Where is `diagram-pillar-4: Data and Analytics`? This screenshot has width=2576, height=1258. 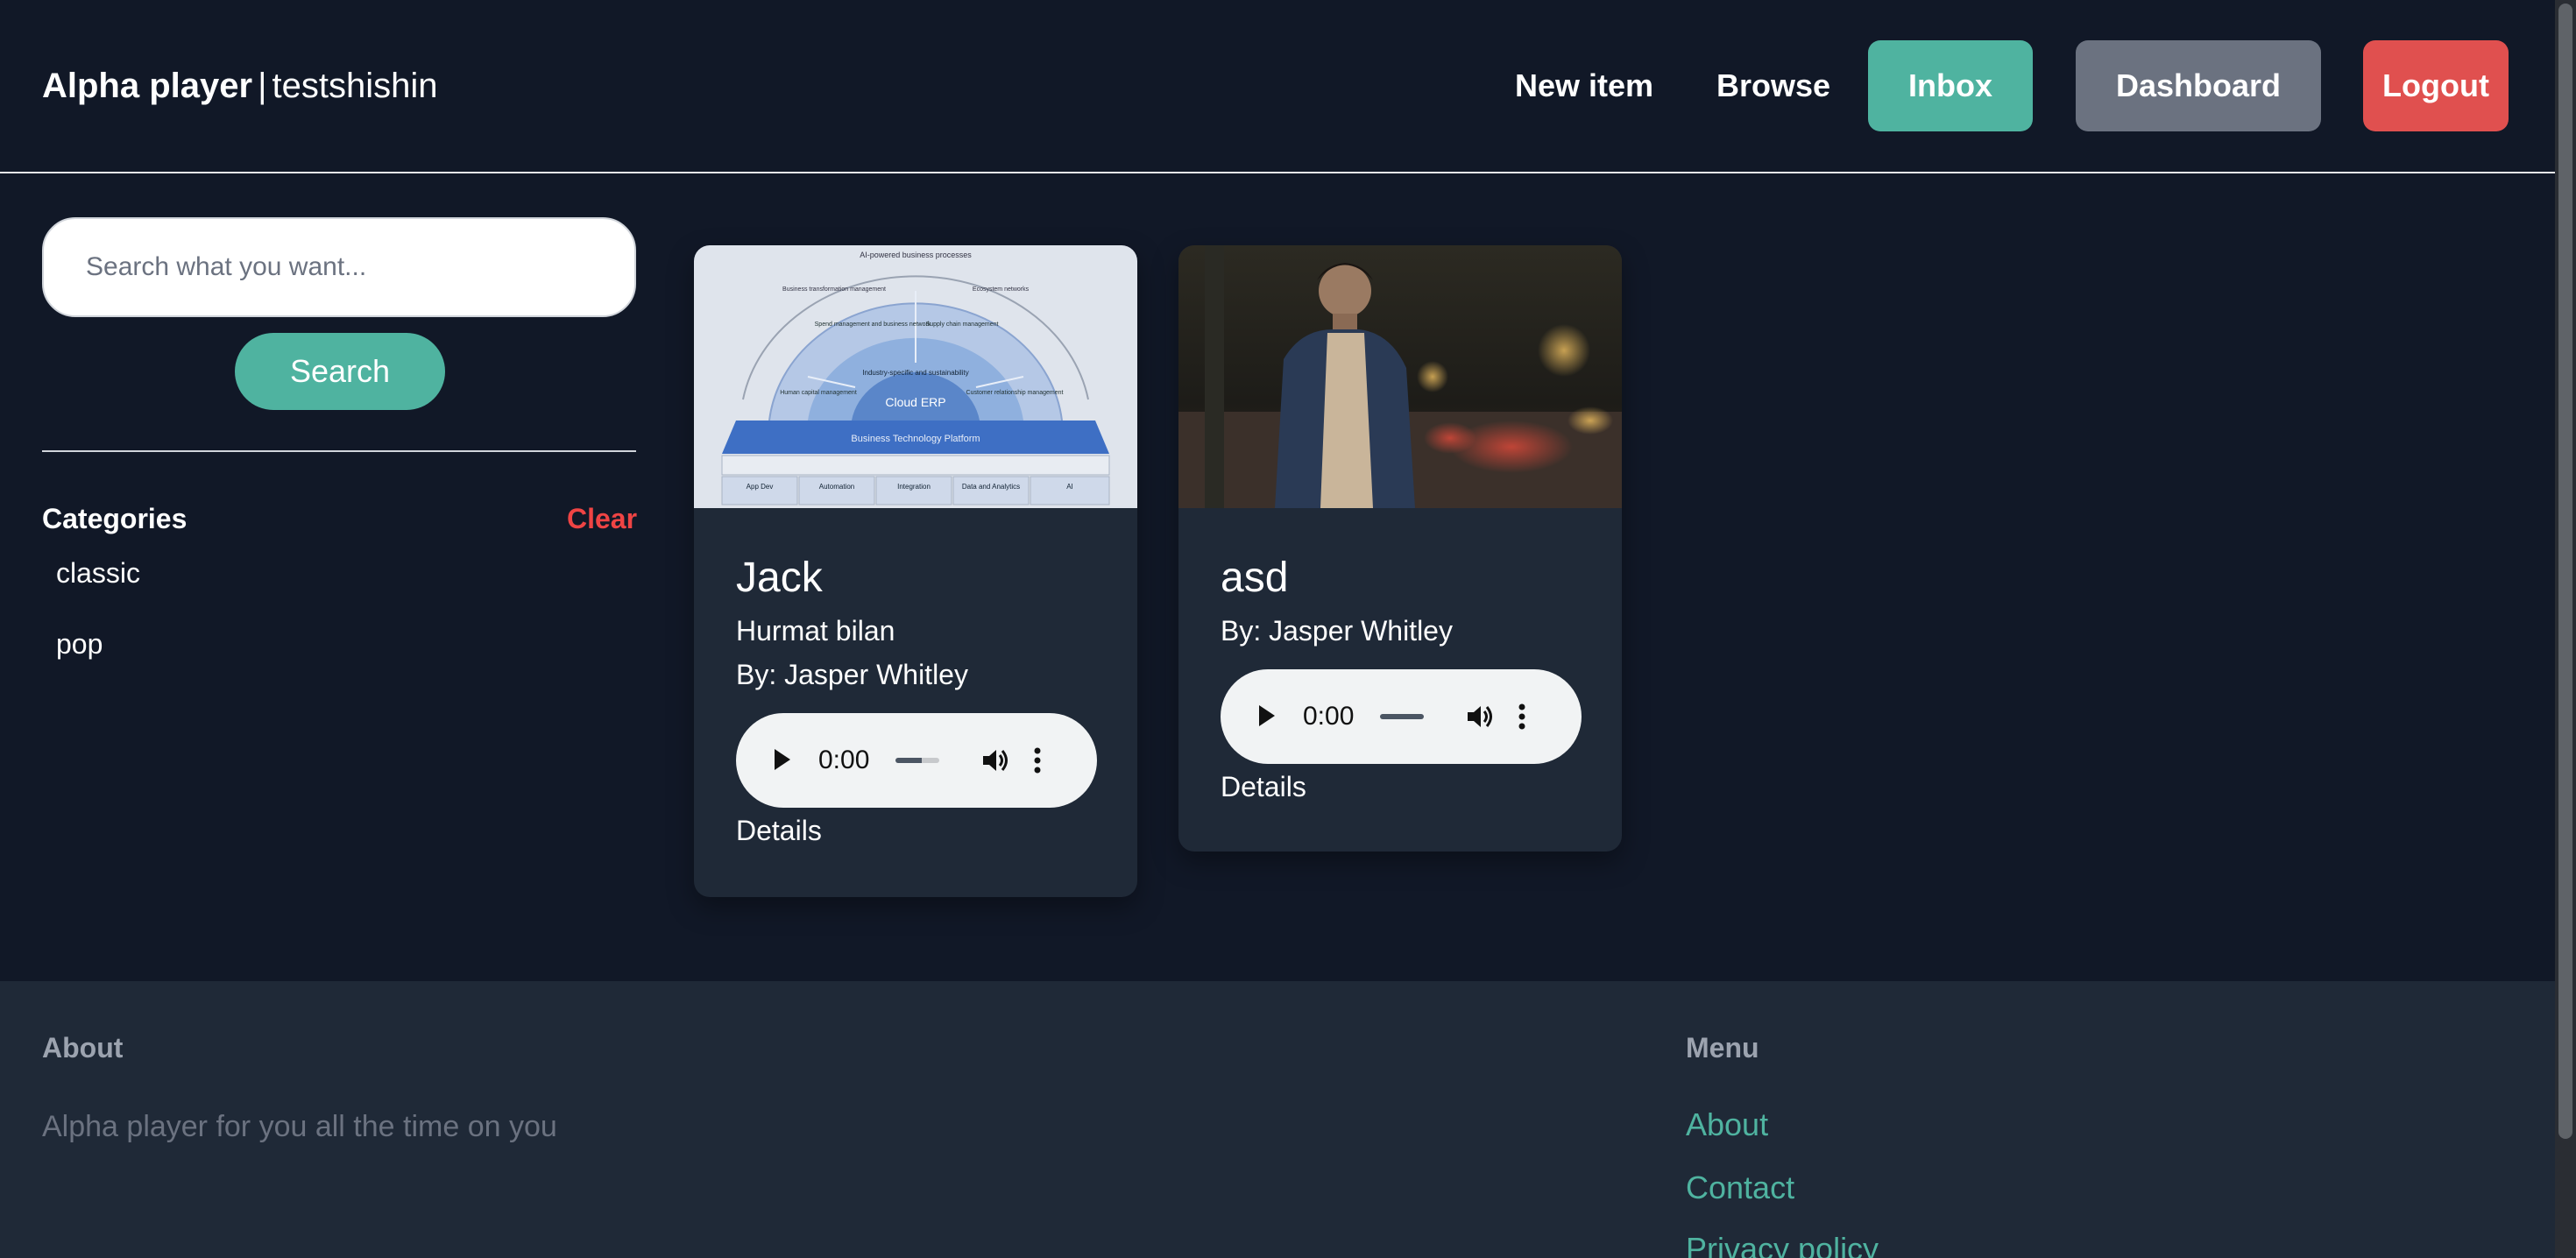 diagram-pillar-4: Data and Analytics is located at coordinates (991, 487).